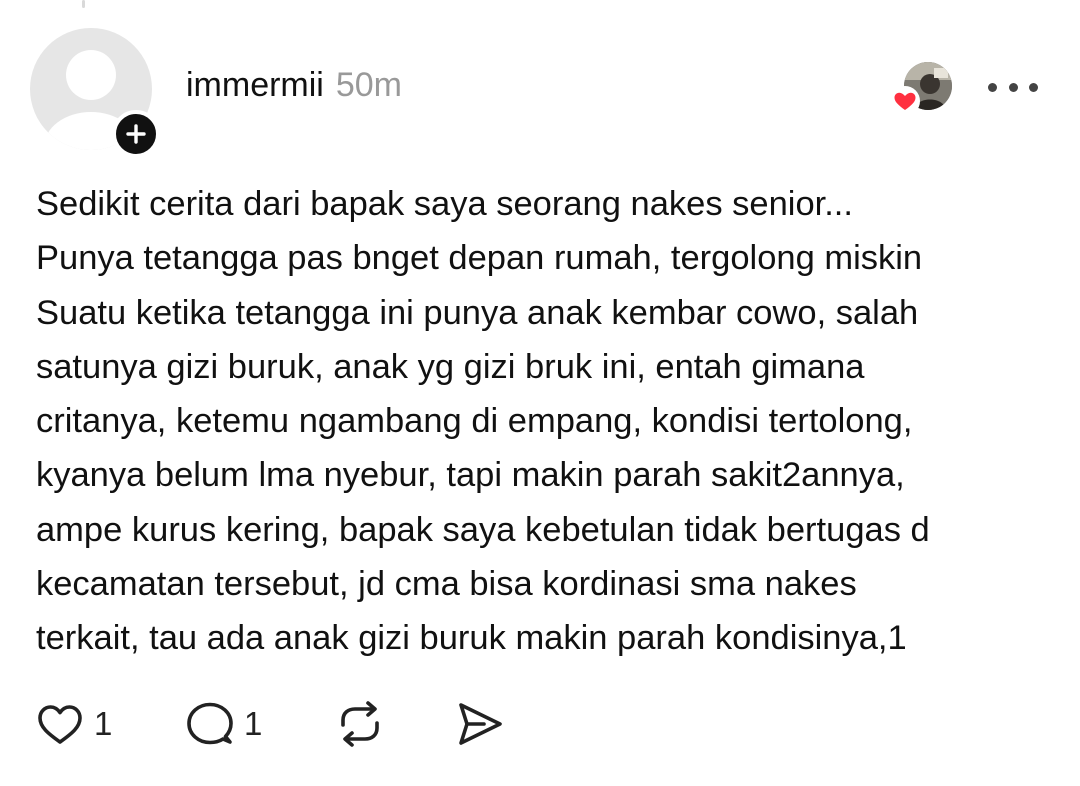 This screenshot has height=786, width=1080. What do you see at coordinates (83, 4) in the screenshot?
I see `thread-line` at bounding box center [83, 4].